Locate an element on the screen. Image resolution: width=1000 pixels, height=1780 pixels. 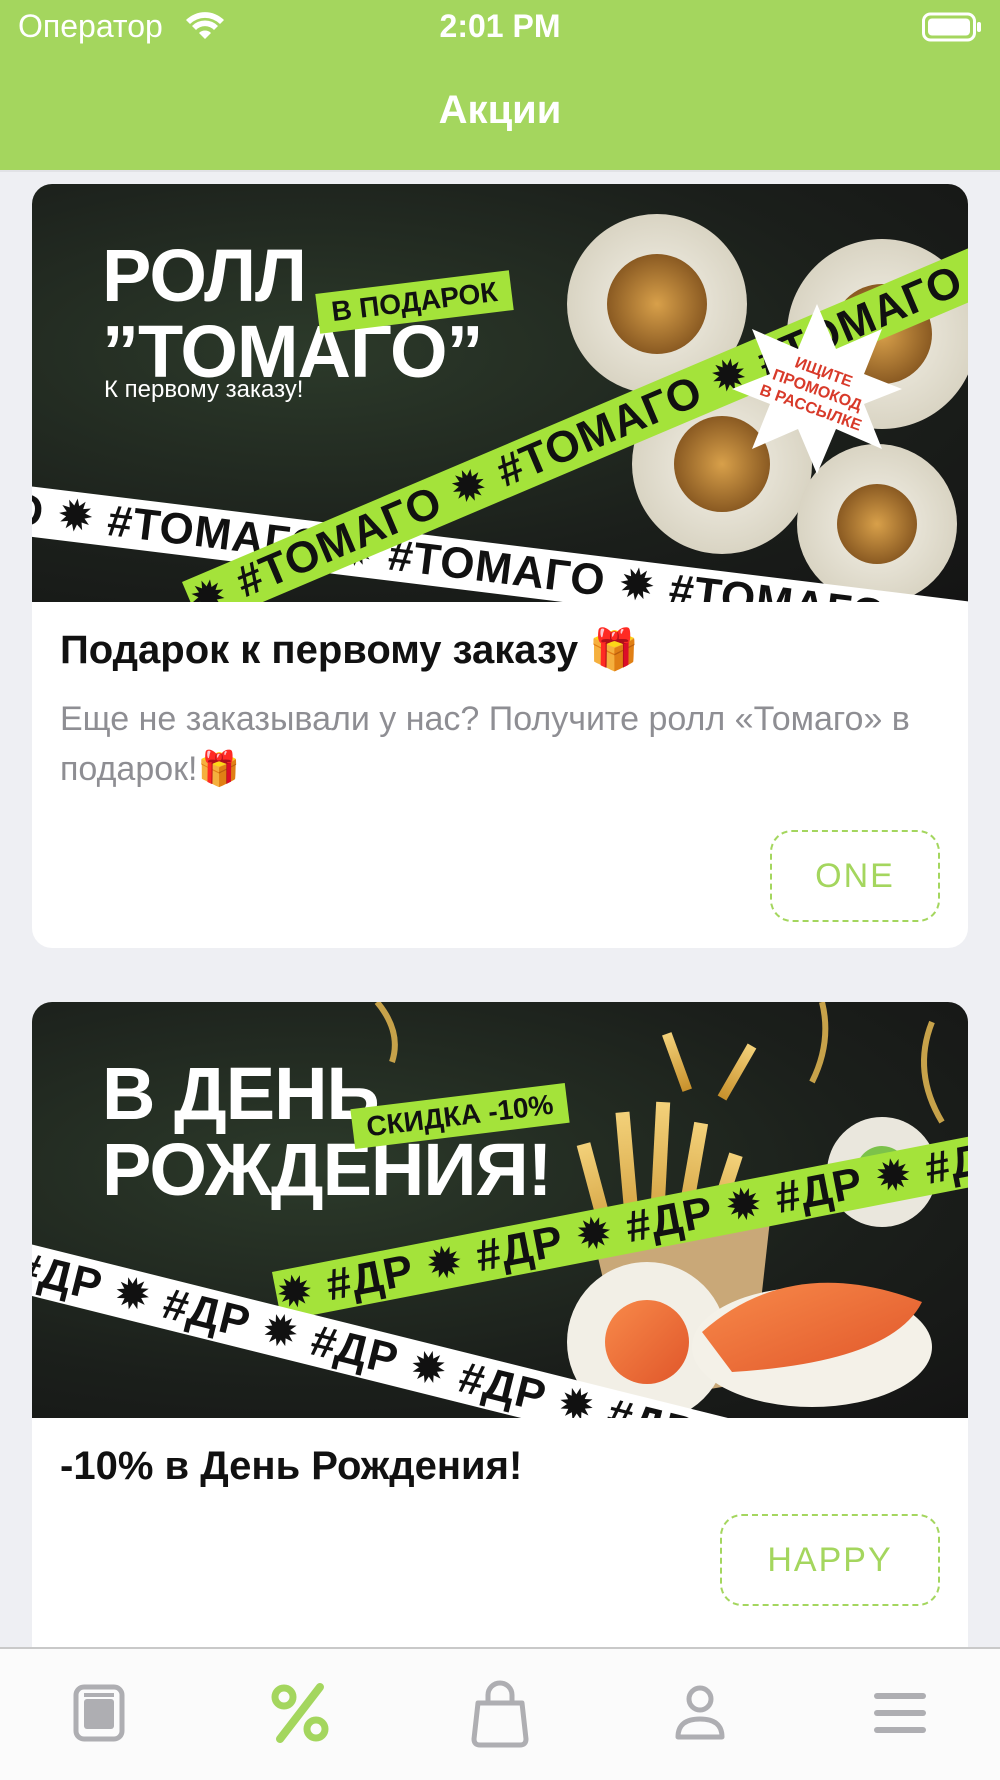
battery-icon is located at coordinates (951, 27).